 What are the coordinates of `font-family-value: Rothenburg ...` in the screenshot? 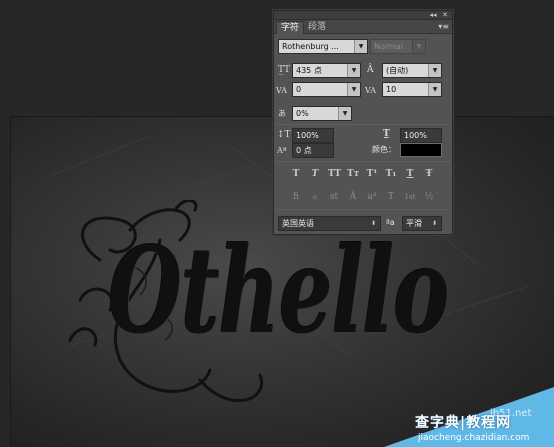 It's located at (310, 46).